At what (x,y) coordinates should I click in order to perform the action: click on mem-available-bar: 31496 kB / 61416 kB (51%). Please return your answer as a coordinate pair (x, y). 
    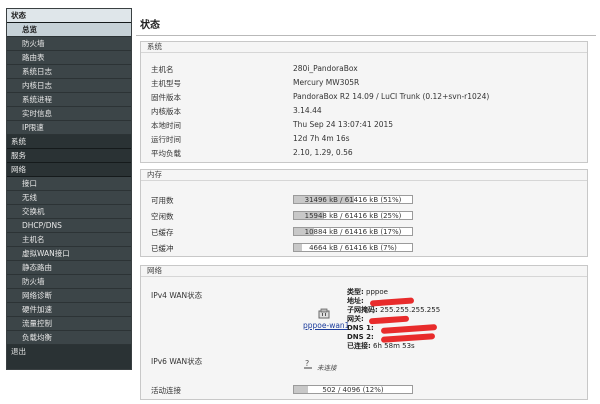
    Looking at the image, I should click on (353, 199).